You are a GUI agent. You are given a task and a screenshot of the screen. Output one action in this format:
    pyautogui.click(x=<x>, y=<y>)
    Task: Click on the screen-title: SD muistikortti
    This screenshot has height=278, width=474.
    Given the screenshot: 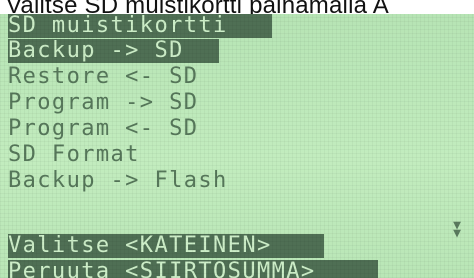 What is the action you would take?
    pyautogui.click(x=140, y=26)
    